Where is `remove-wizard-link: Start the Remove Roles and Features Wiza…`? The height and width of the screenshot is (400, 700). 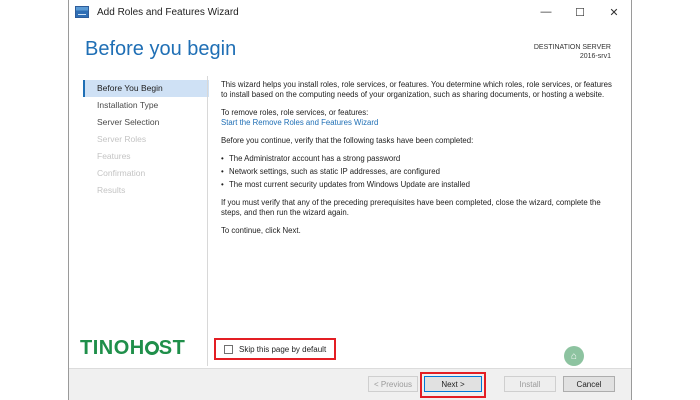
remove-wizard-link: Start the Remove Roles and Features Wiza… is located at coordinates (299, 122).